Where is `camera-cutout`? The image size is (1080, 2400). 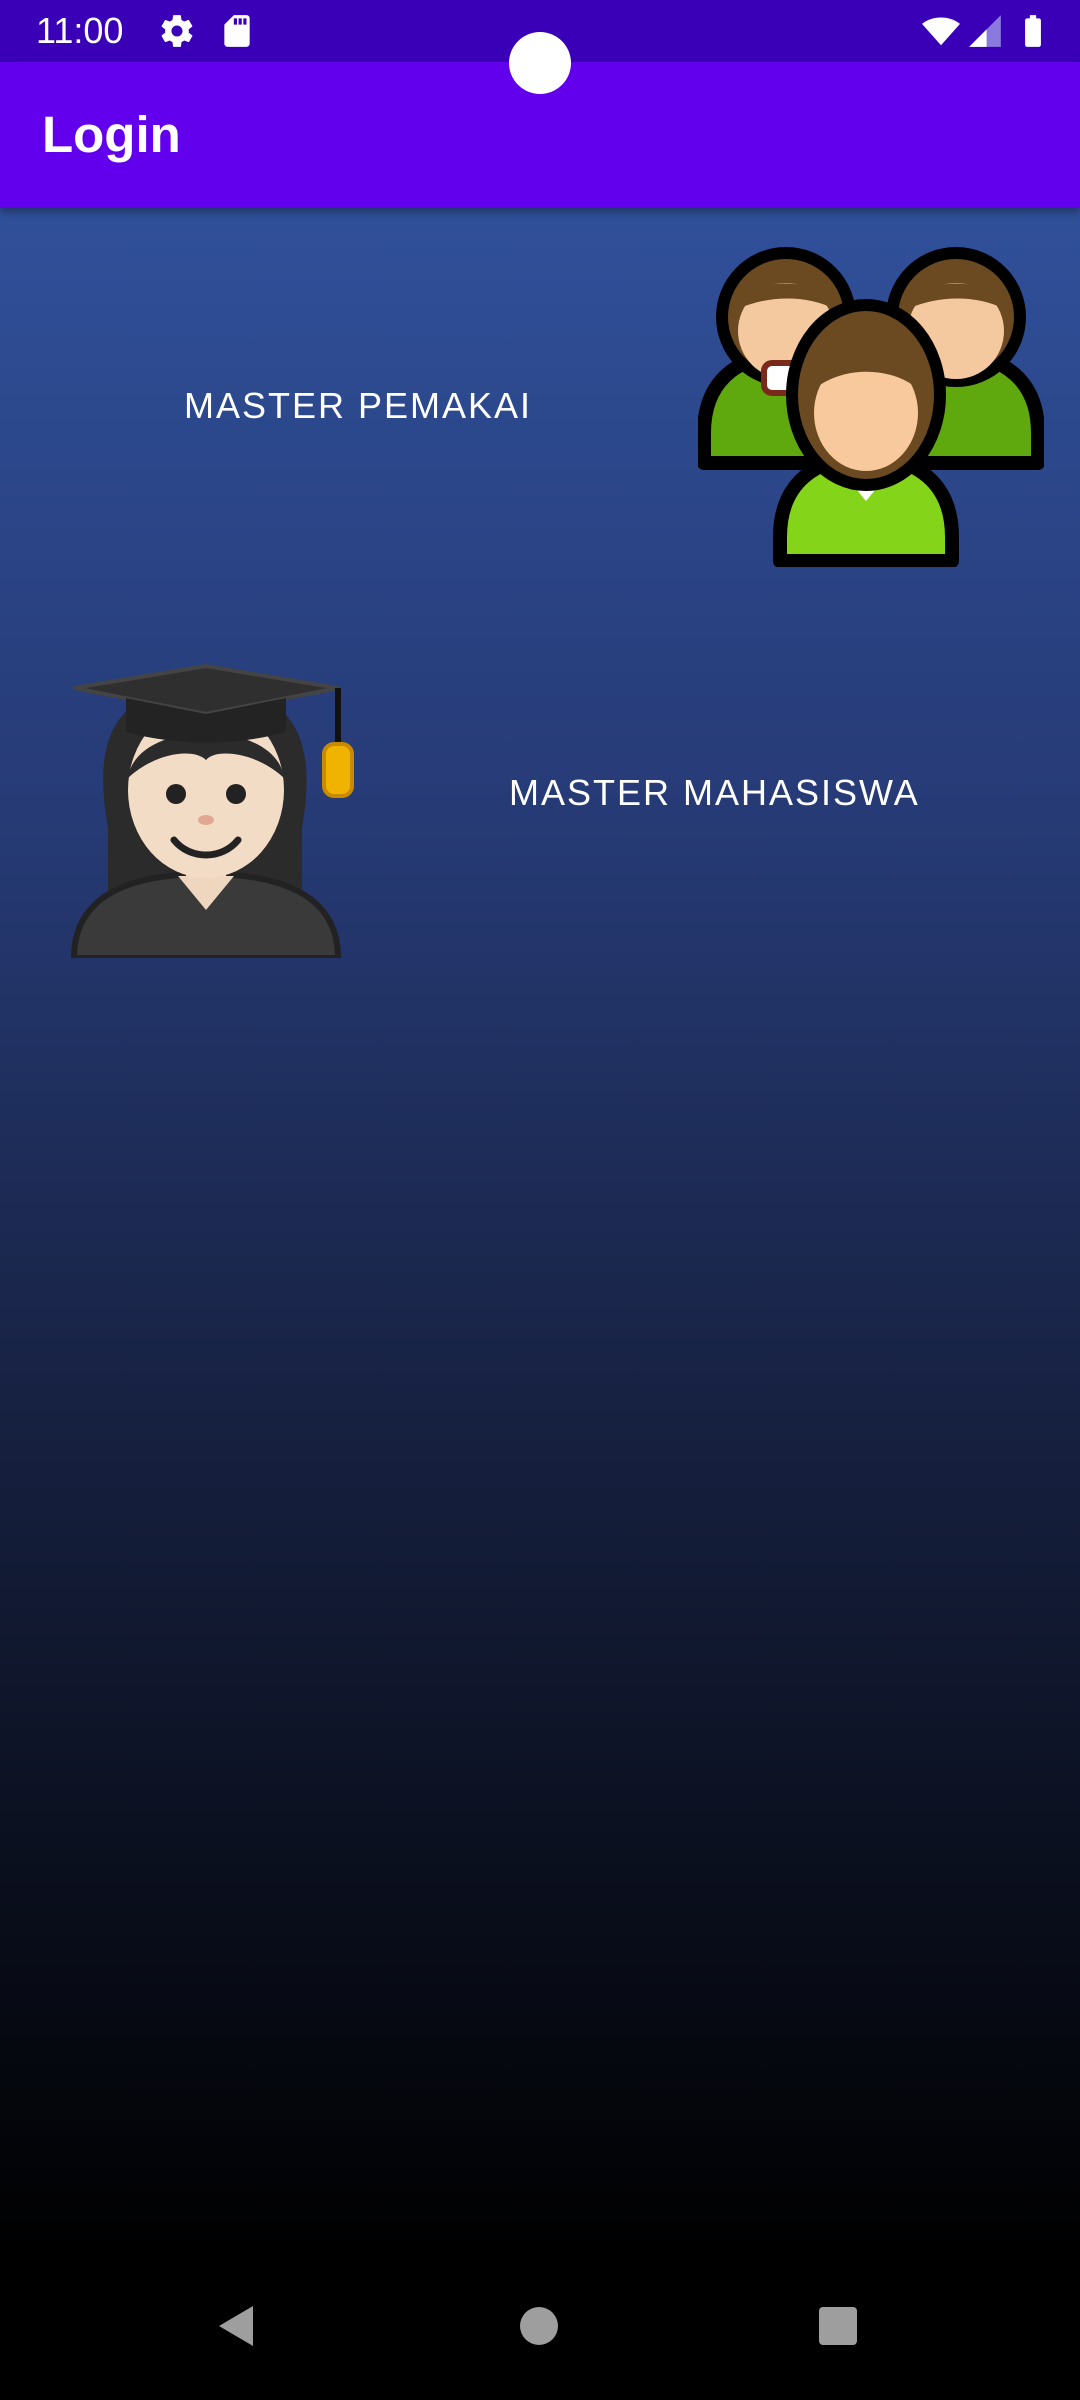
camera-cutout is located at coordinates (540, 63).